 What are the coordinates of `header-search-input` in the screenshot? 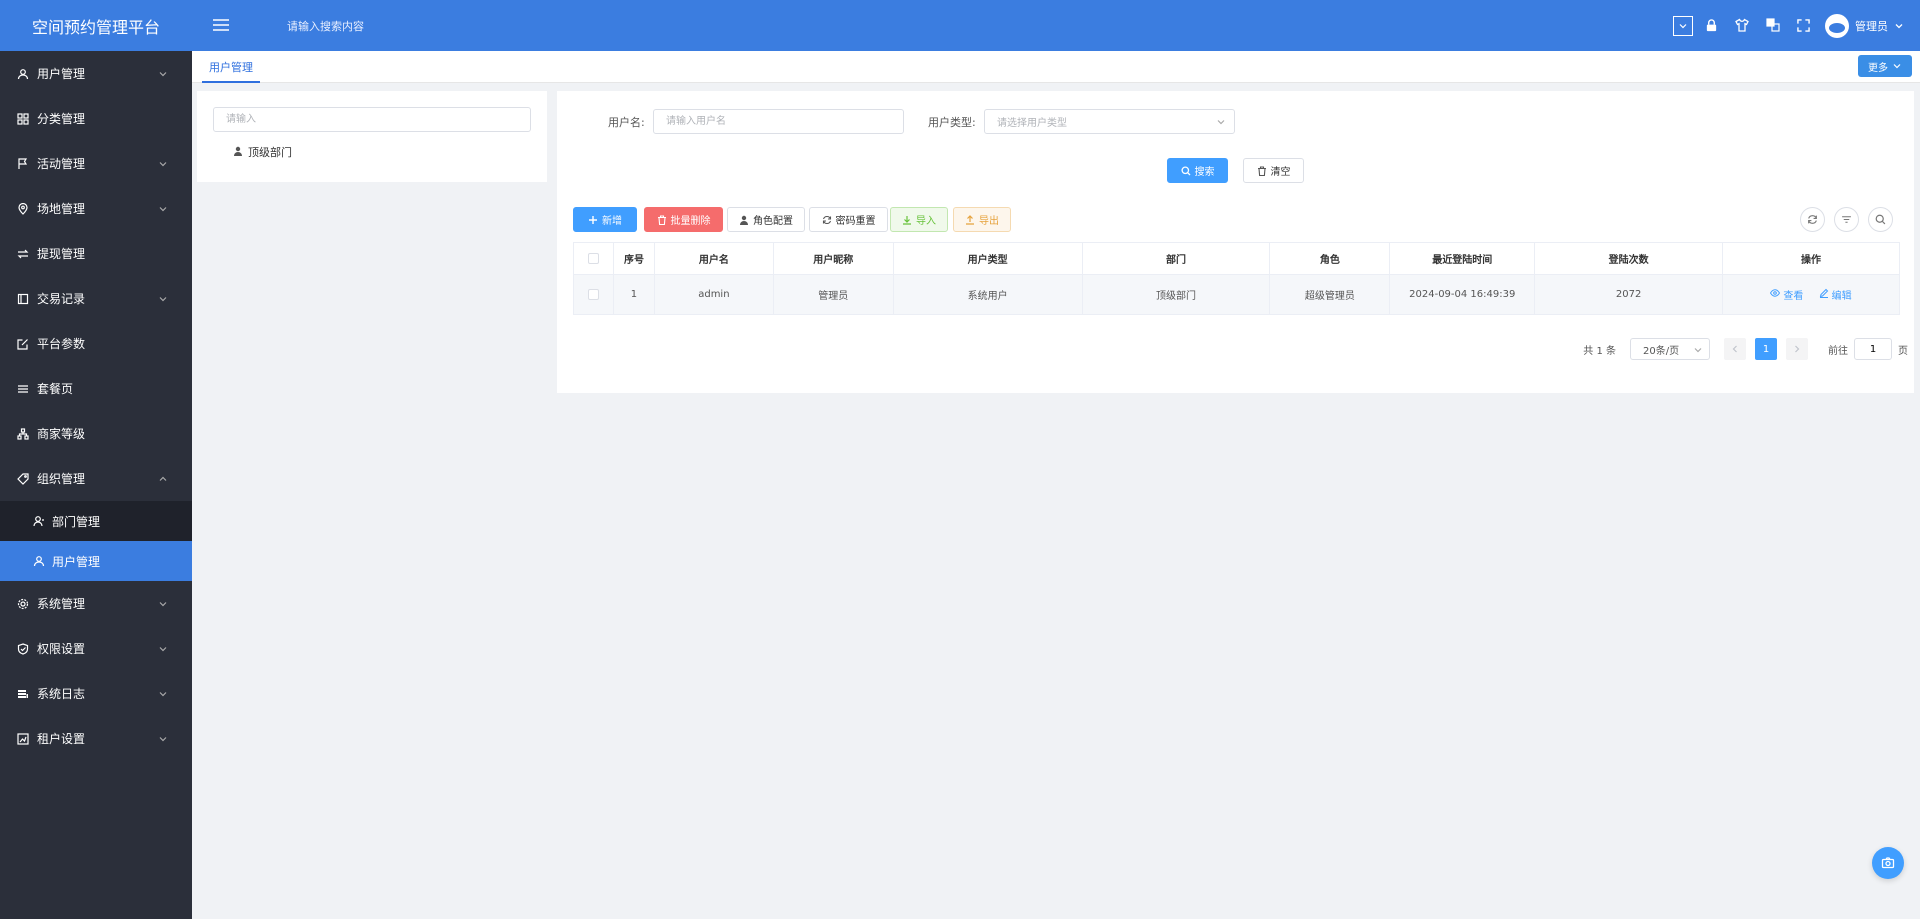 It's located at (397, 26).